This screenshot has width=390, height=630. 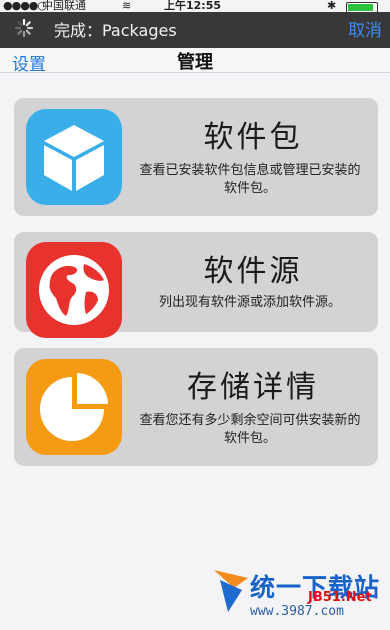 I want to click on watermark: 统一下载站 www.3987.com JB51.Net, so click(x=300, y=597).